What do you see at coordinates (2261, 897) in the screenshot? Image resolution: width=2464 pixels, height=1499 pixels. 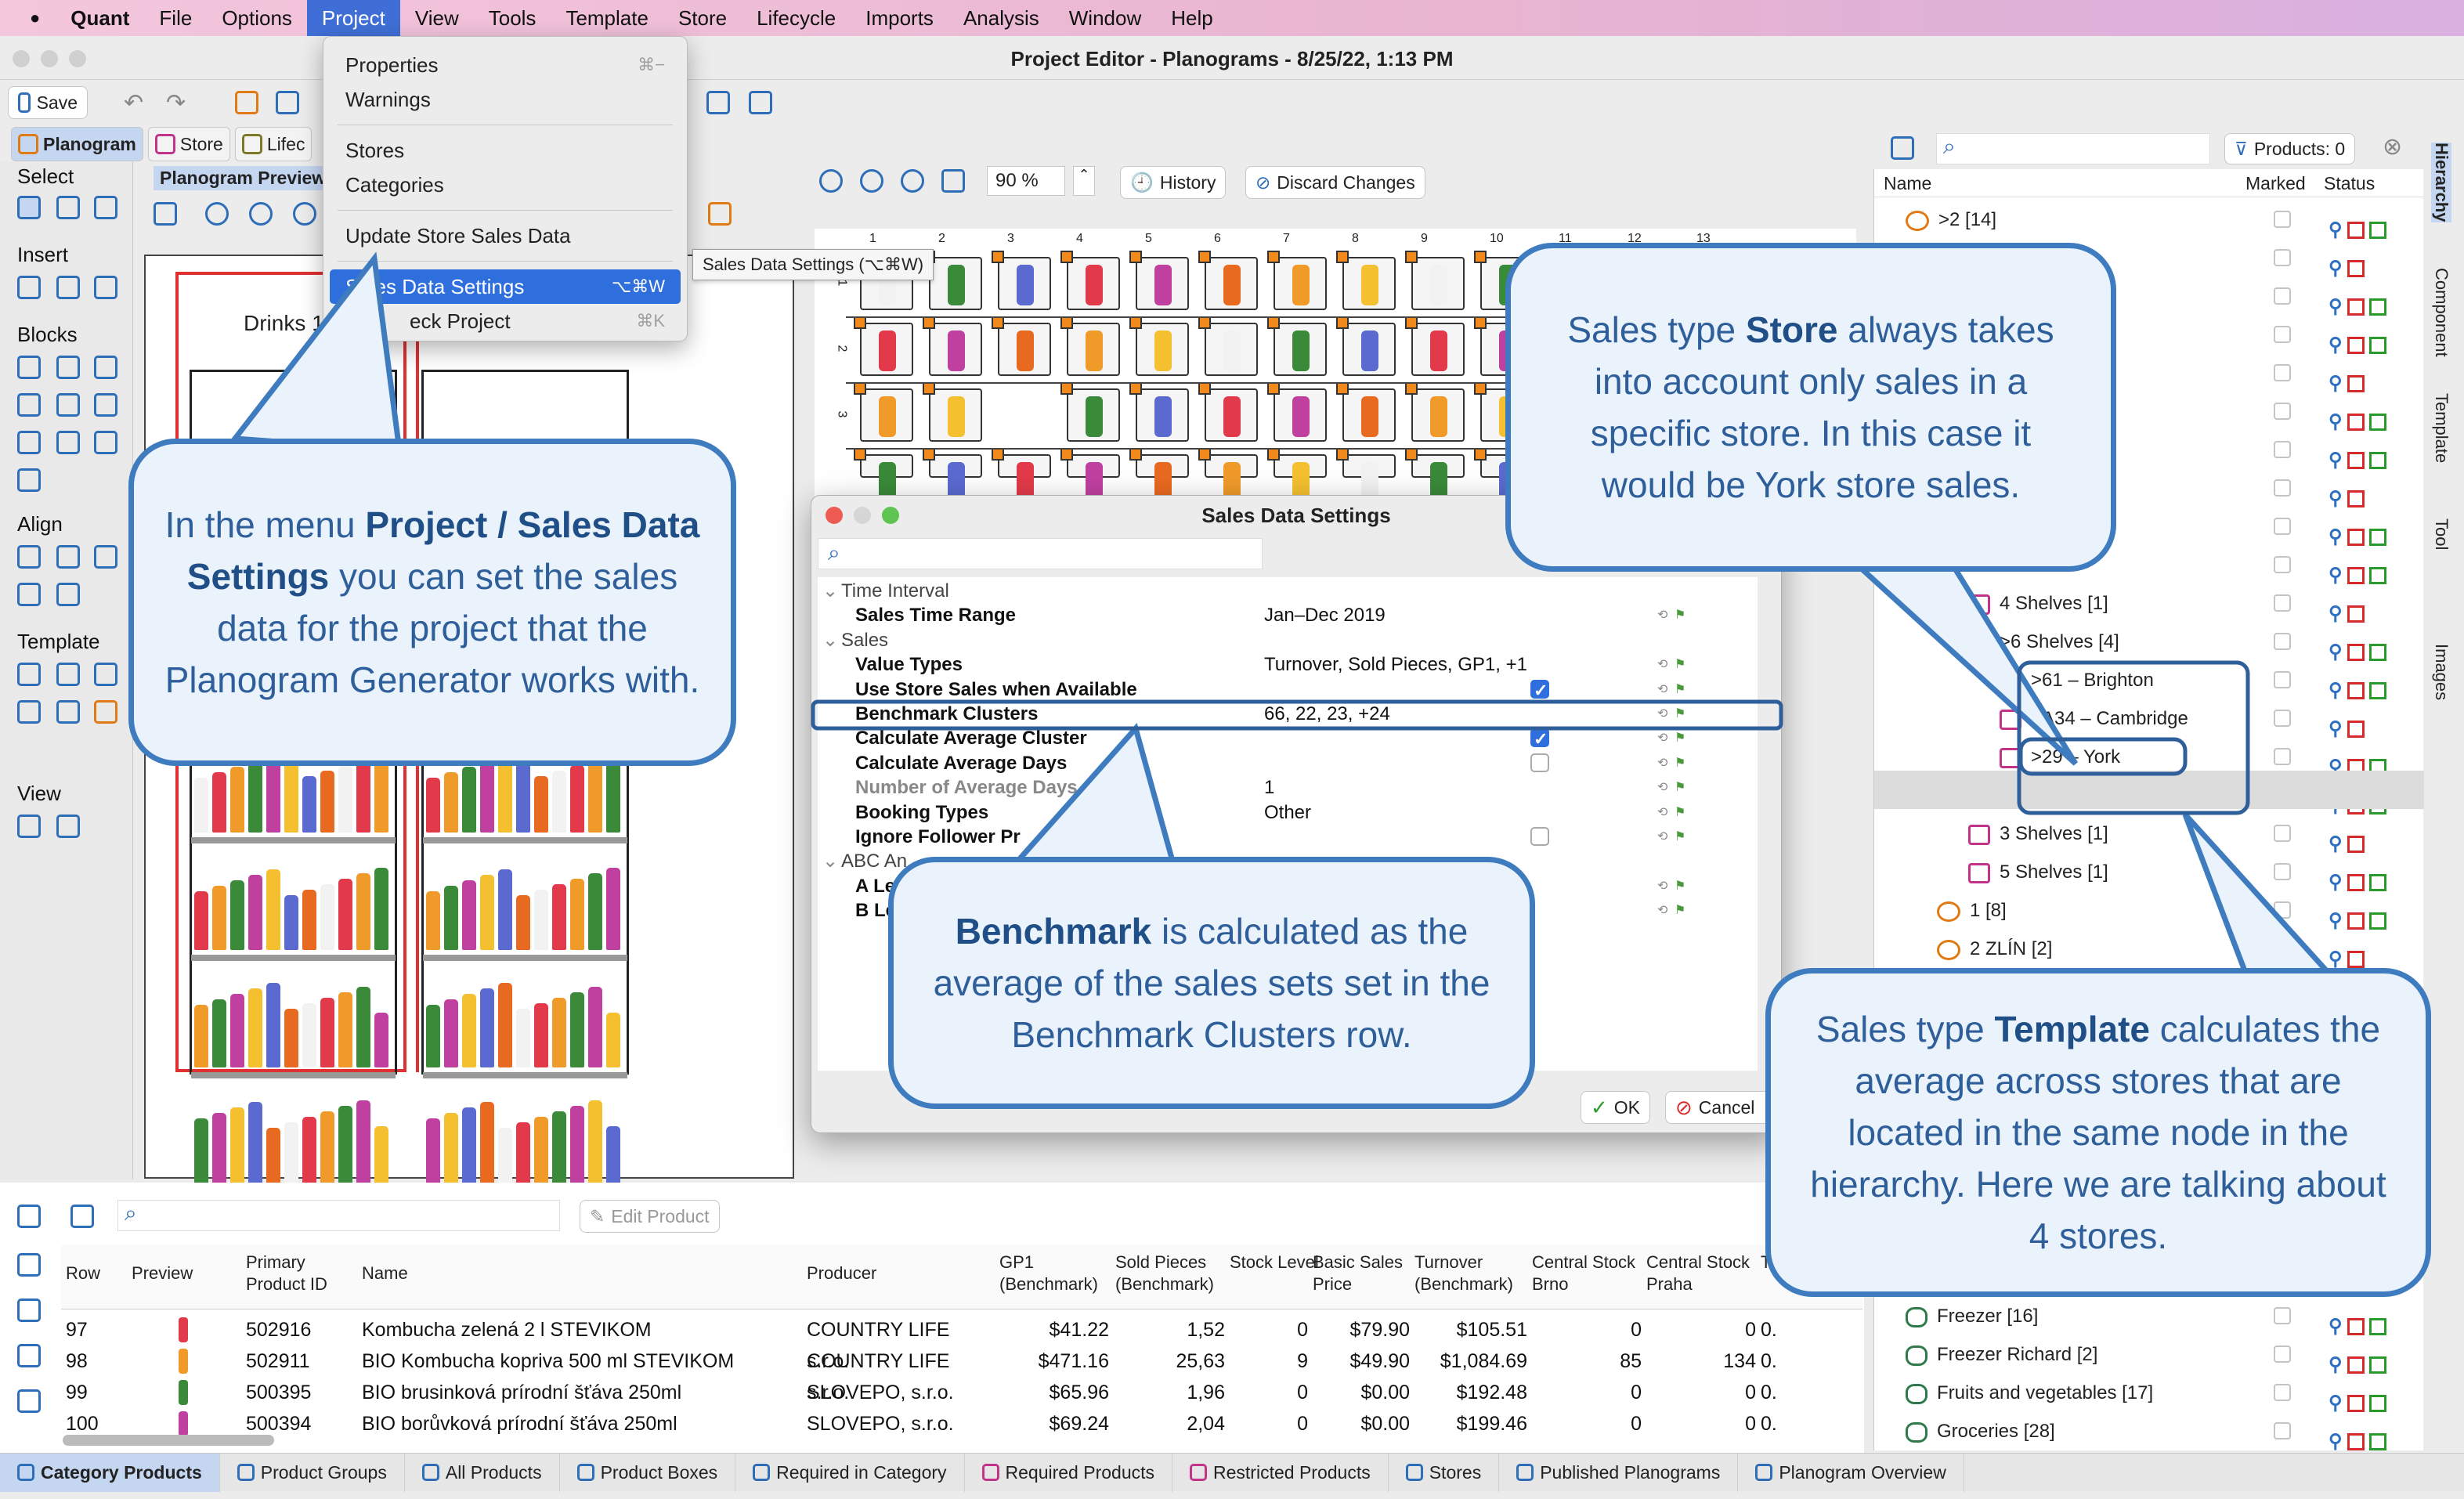 I see `pointer-template-callout` at bounding box center [2261, 897].